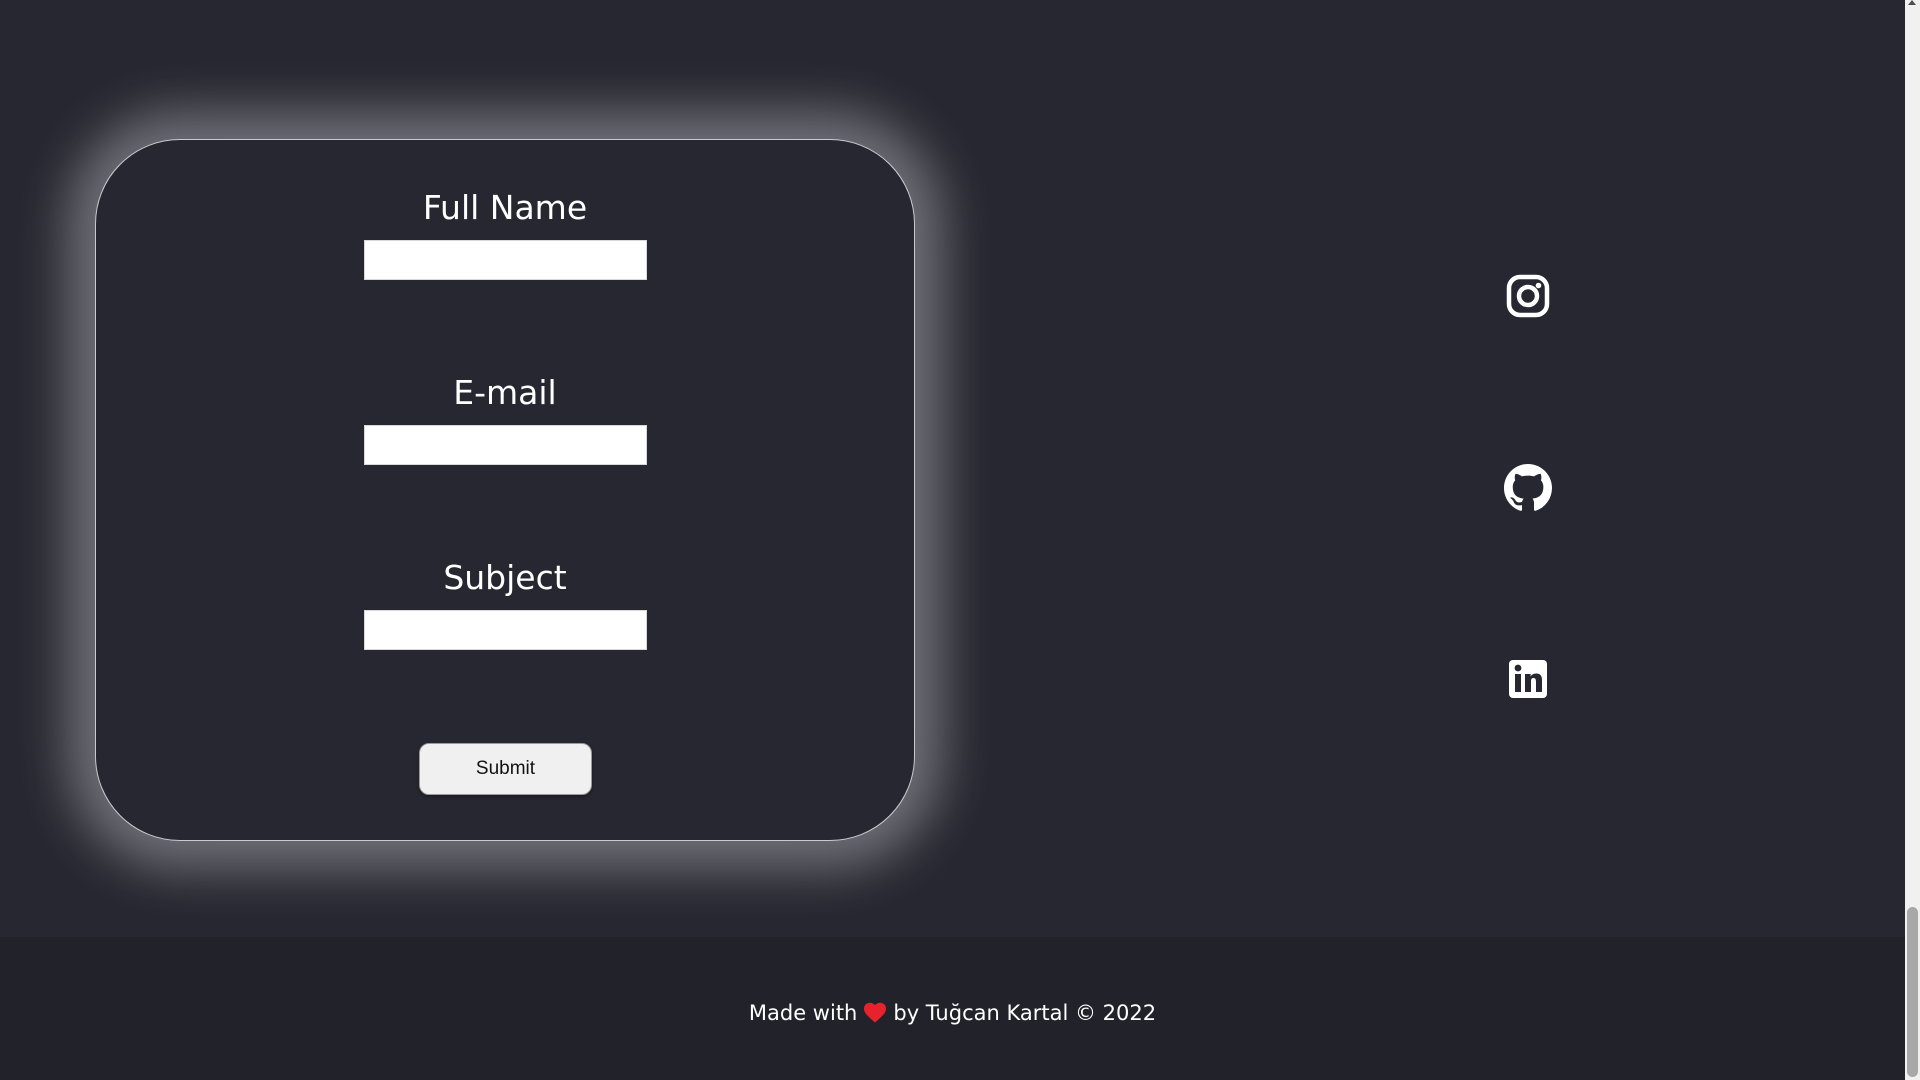  Describe the element at coordinates (1912, 992) in the screenshot. I see `scrollbar-thumb` at that location.